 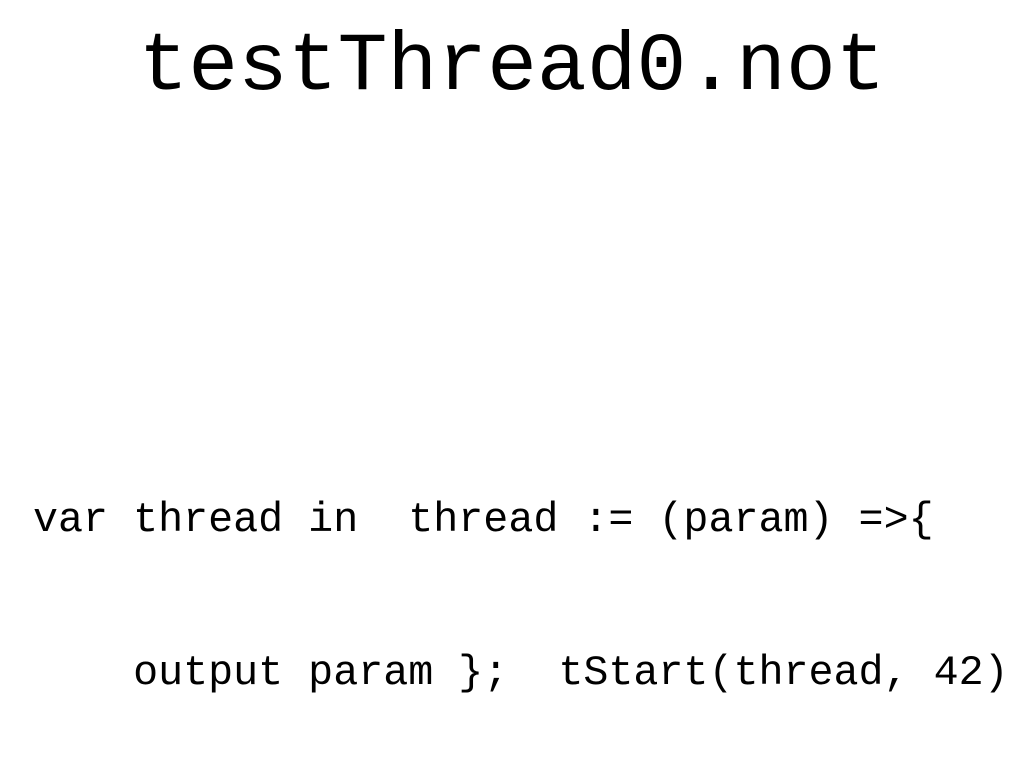 I want to click on code-line: var thread in thread := (param) =>{, so click(x=483, y=520).